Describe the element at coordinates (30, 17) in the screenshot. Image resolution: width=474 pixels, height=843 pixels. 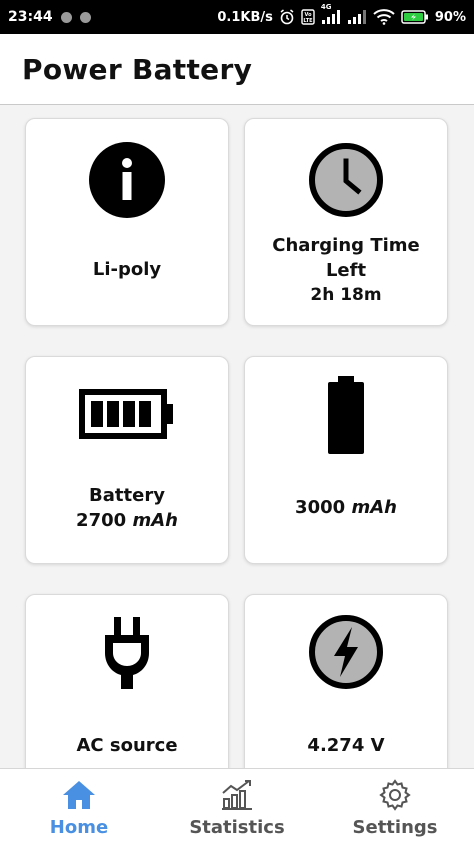
I see `status-time: 23:44` at that location.